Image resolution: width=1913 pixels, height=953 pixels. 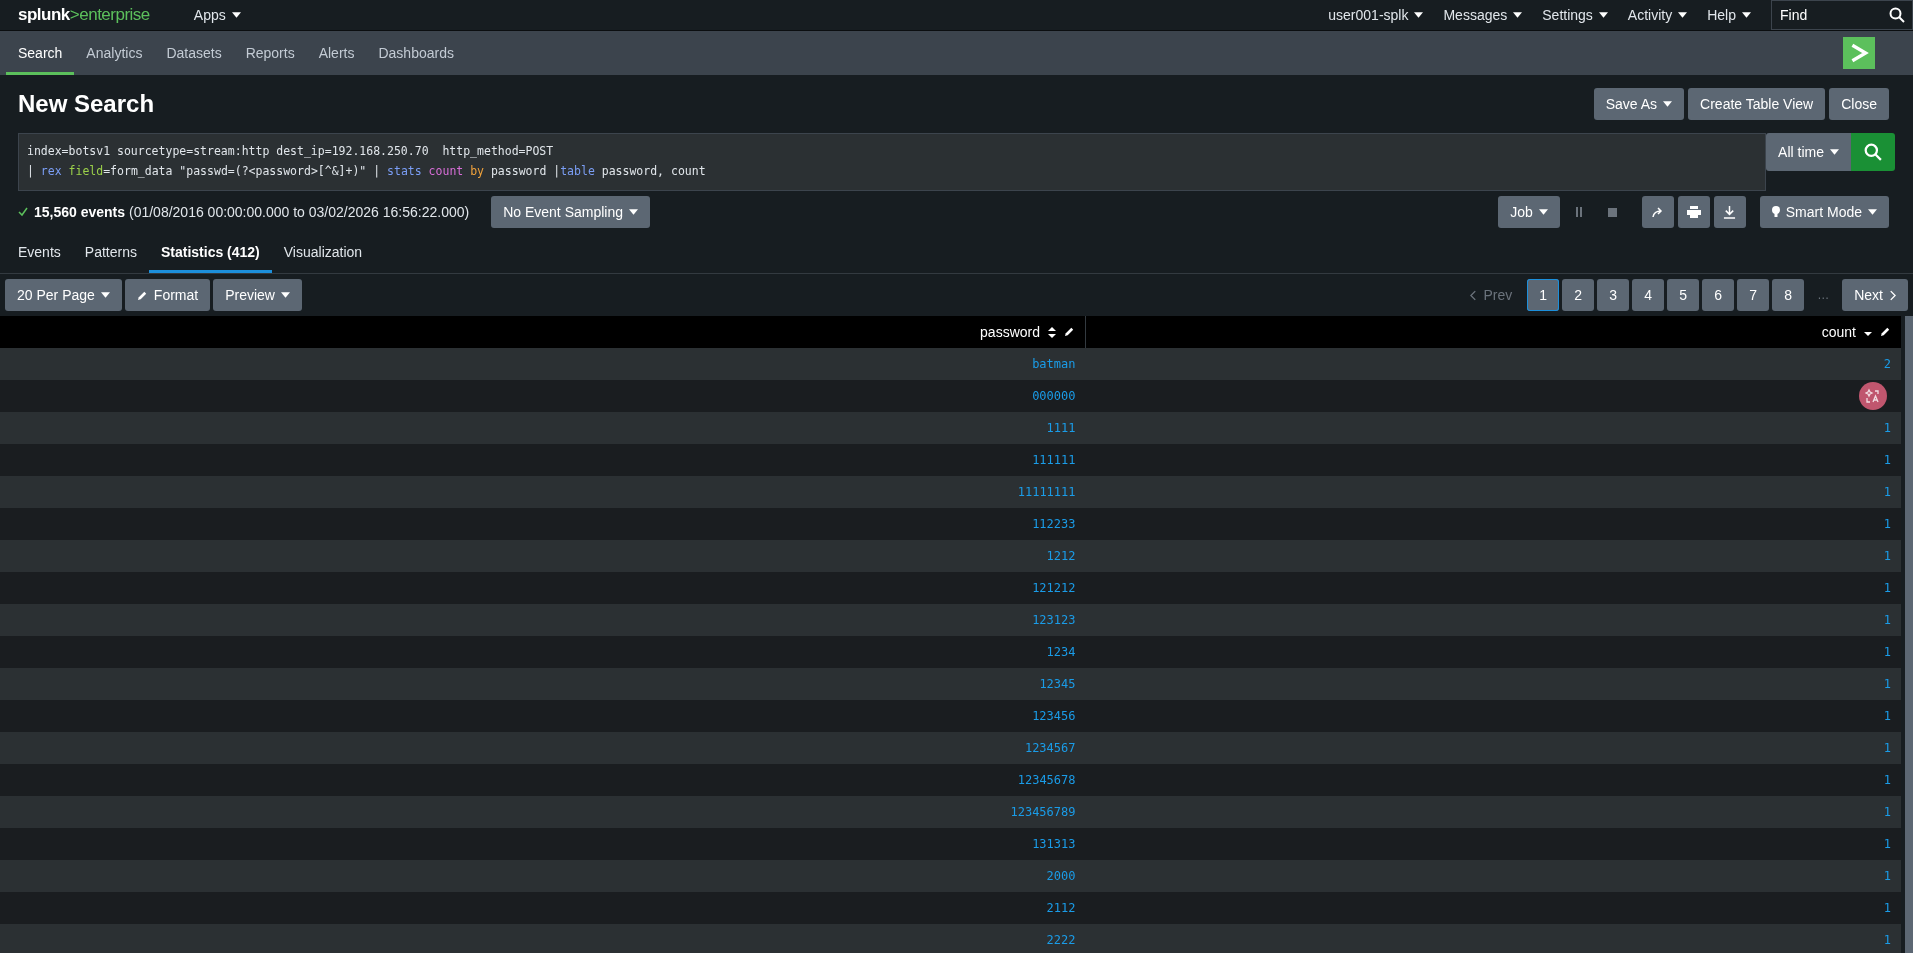 What do you see at coordinates (1061, 876) in the screenshot?
I see `table-cell: 2000` at bounding box center [1061, 876].